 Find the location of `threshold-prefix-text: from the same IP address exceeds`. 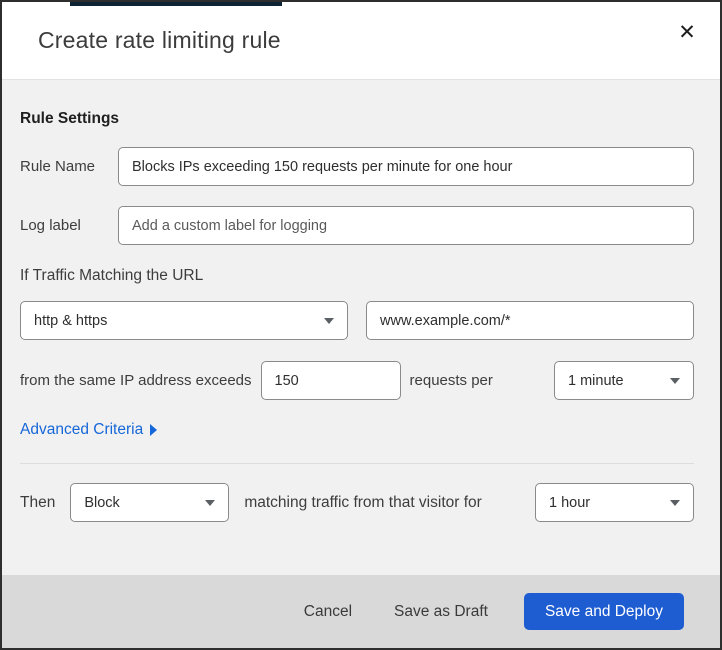

threshold-prefix-text: from the same IP address exceeds is located at coordinates (136, 380).